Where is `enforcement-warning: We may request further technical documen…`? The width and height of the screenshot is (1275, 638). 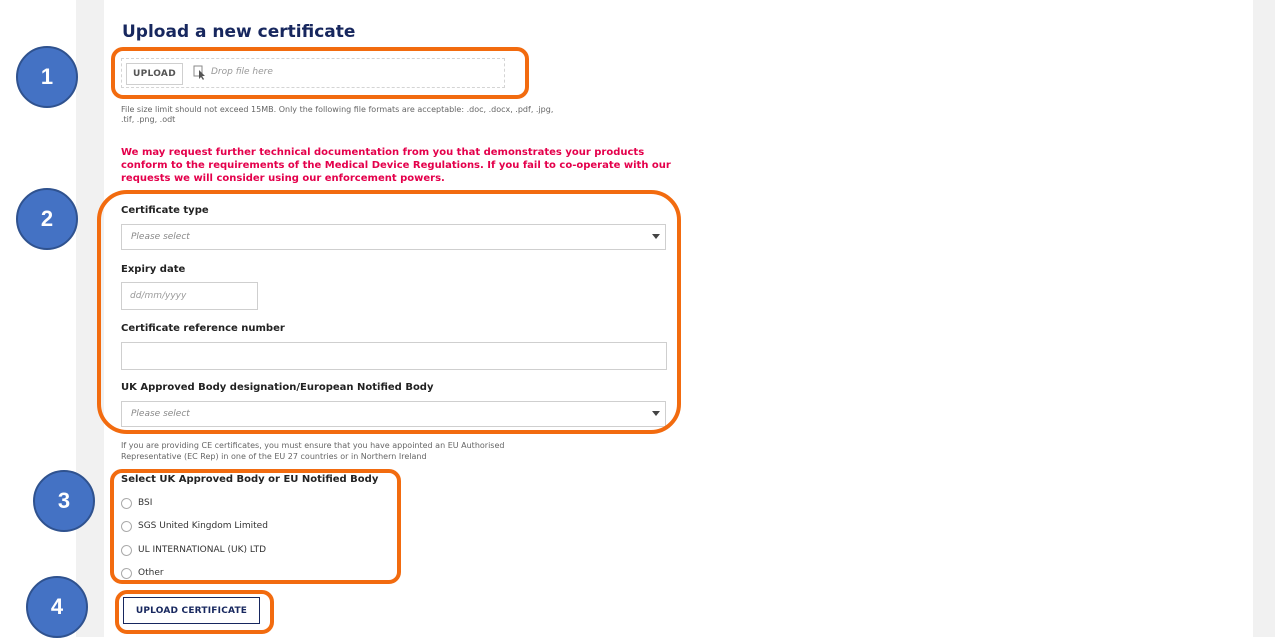 enforcement-warning: We may request further technical documen… is located at coordinates (396, 165).